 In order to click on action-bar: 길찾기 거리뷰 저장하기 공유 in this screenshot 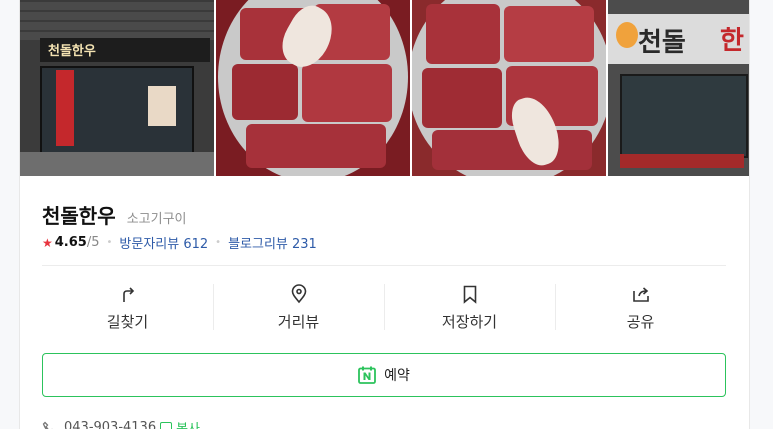, I will do `click(384, 307)`.